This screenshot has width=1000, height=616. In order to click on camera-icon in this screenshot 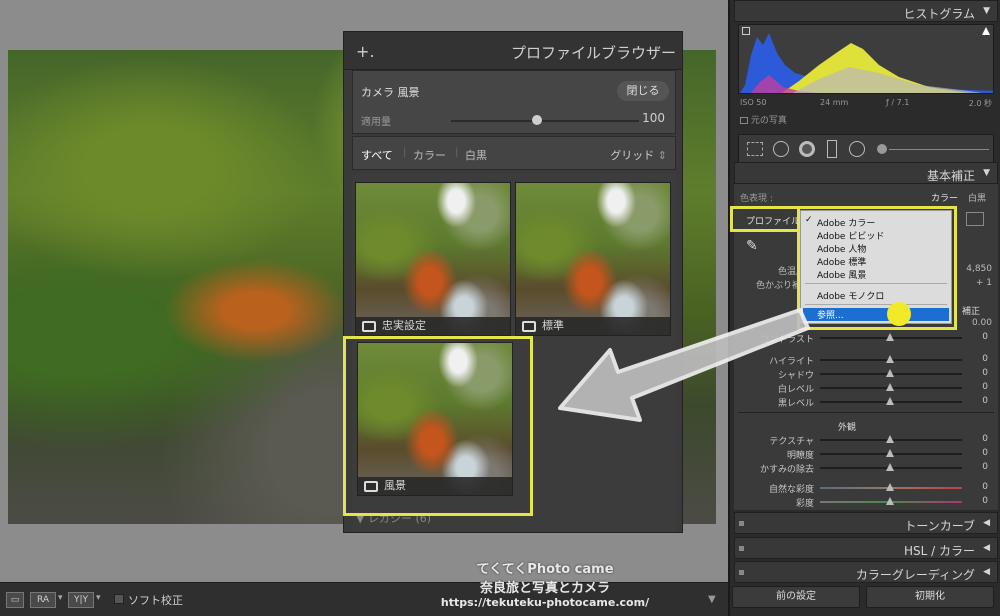, I will do `click(529, 326)`.